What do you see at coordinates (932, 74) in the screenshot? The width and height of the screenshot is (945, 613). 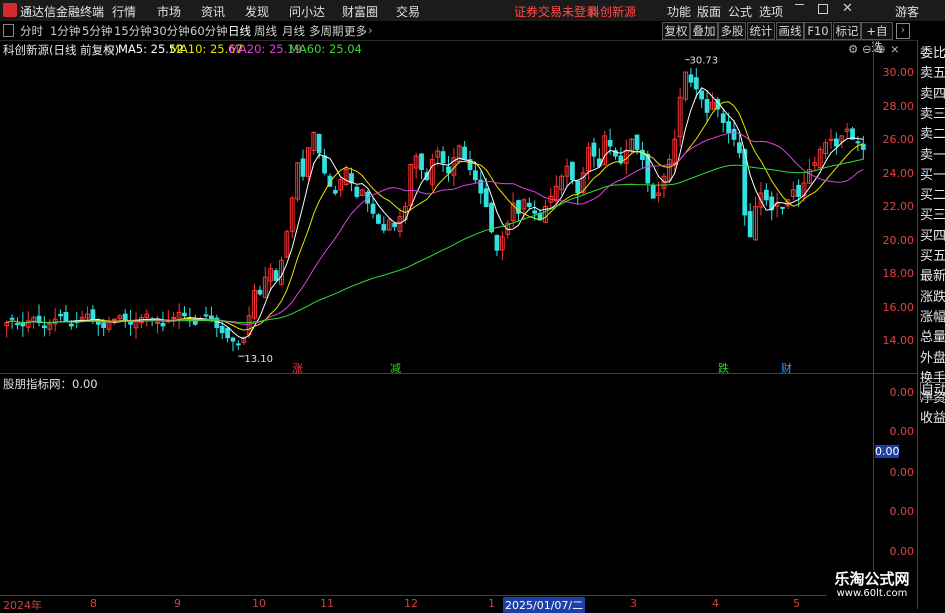 I see `side-item: 卖五` at bounding box center [932, 74].